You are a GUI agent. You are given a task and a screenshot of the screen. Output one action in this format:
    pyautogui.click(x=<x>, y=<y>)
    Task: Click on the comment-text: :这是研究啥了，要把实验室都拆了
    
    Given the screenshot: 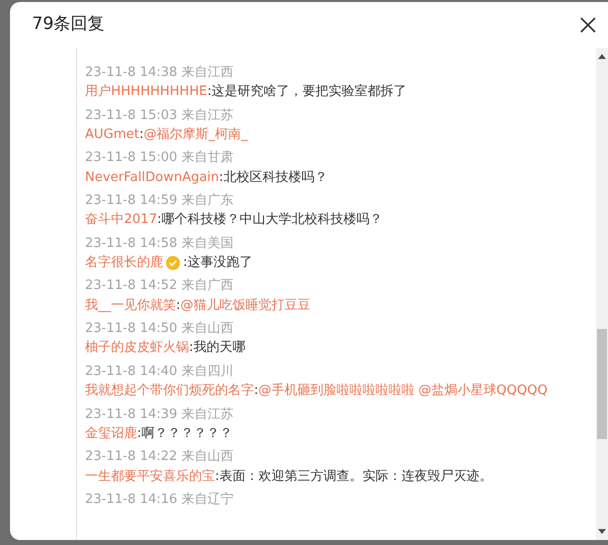 What is the action you would take?
    pyautogui.click(x=307, y=92)
    